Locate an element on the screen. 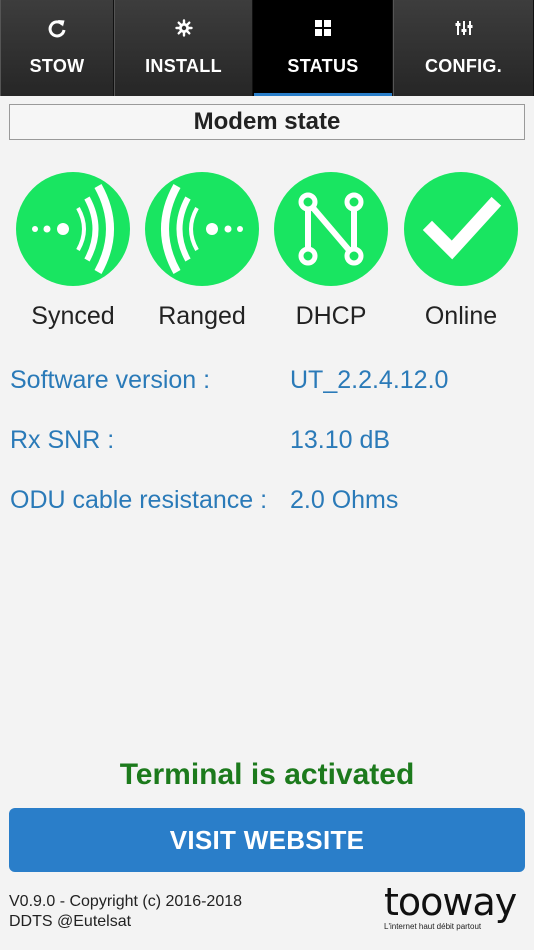 The image size is (534, 950). info-value: UT_2.2.4.12.0 is located at coordinates (369, 380).